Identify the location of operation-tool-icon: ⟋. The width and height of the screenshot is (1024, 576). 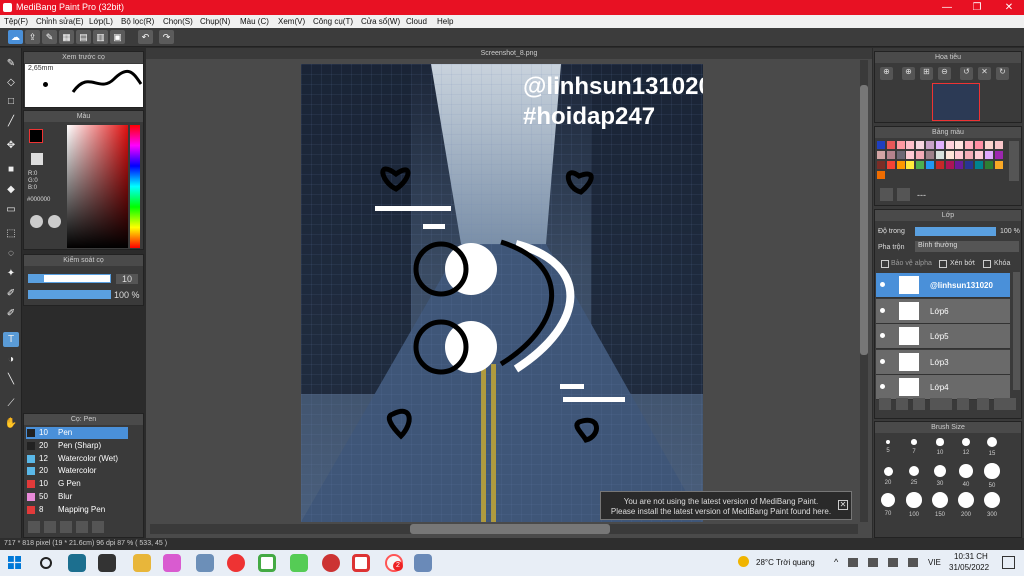
(11, 403).